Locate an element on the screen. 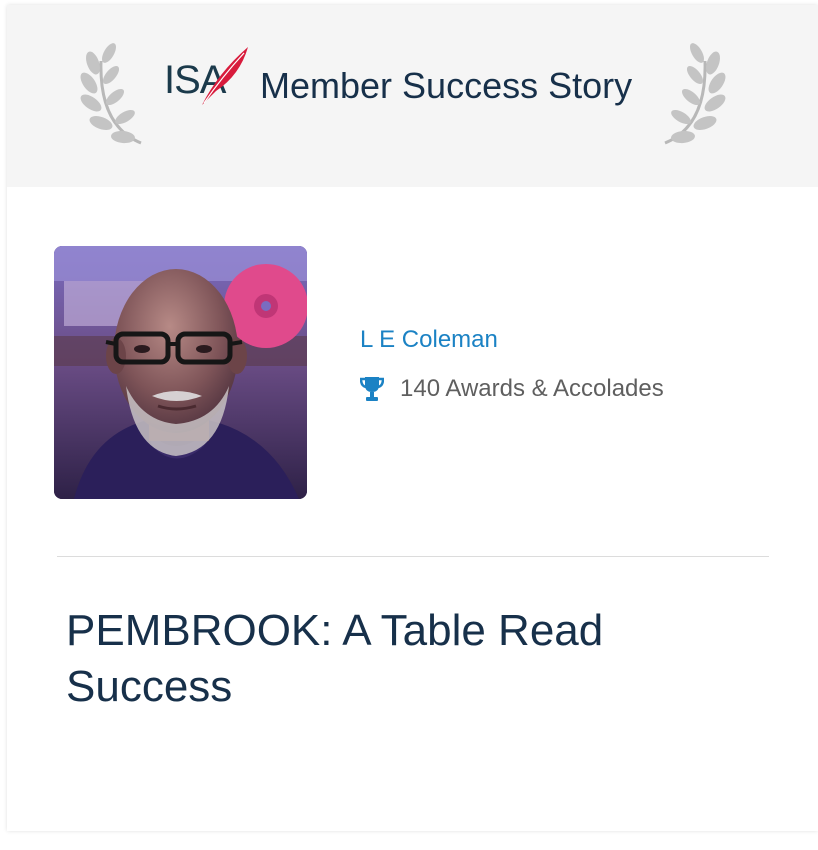 The image size is (818, 850). member-avatar is located at coordinates (180, 372).